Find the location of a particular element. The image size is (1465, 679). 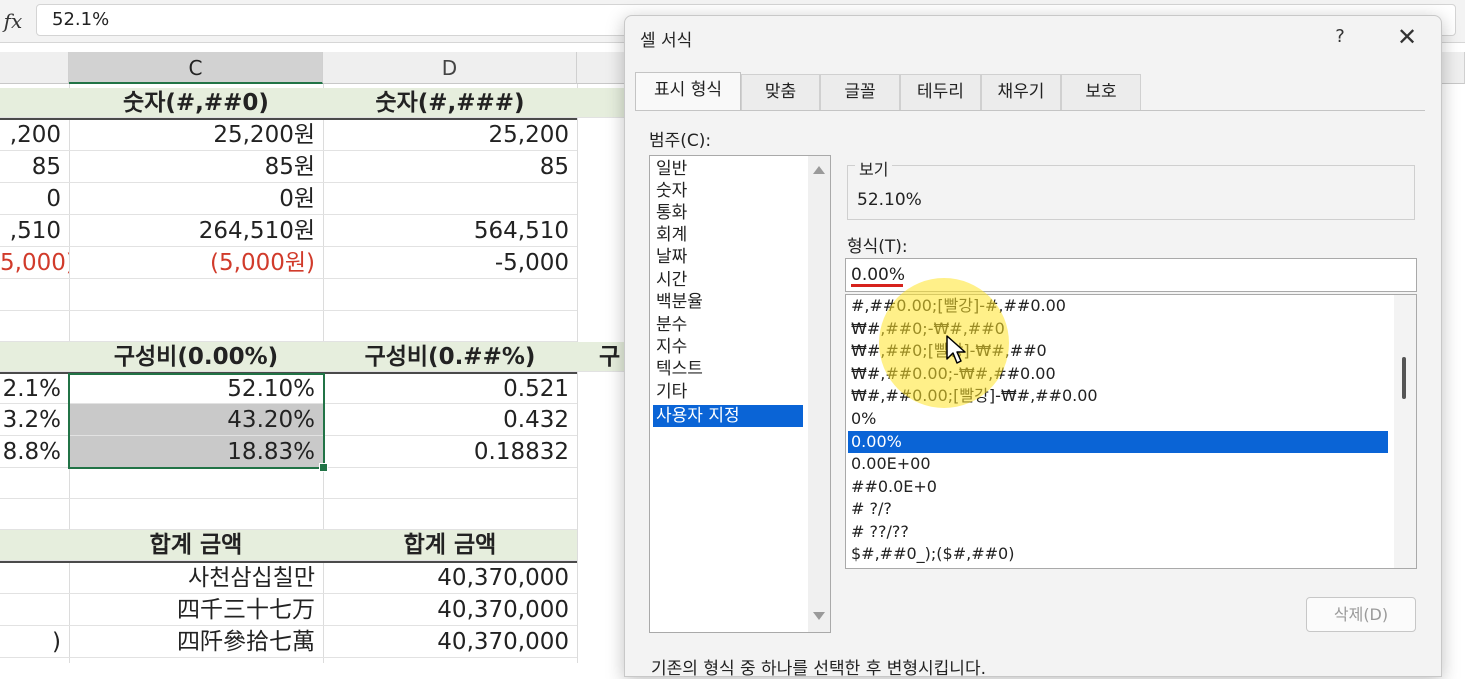

format-item: # ??/?? is located at coordinates (1118, 532).